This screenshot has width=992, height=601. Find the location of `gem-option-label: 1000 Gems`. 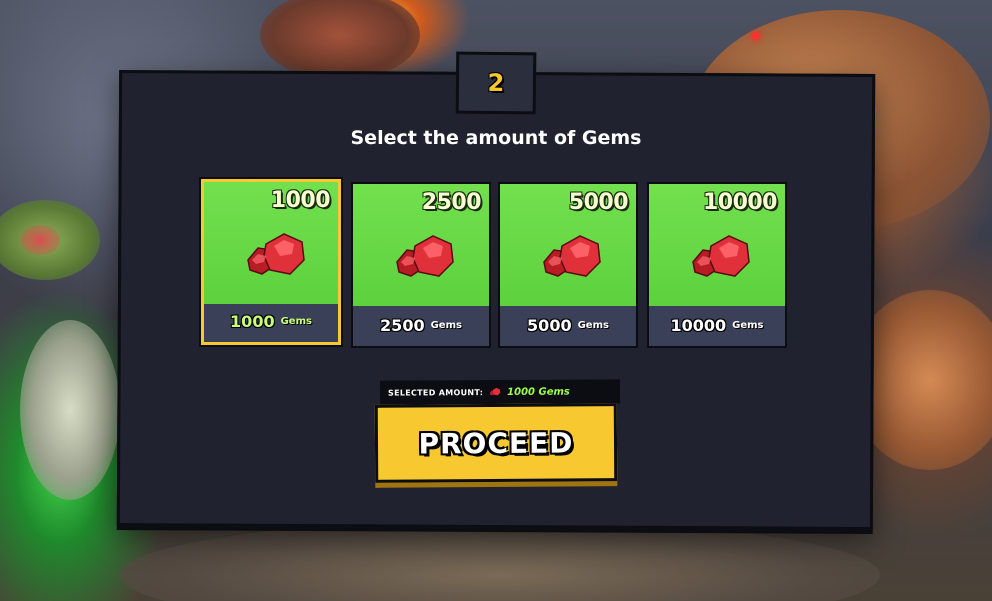

gem-option-label: 1000 Gems is located at coordinates (271, 321).